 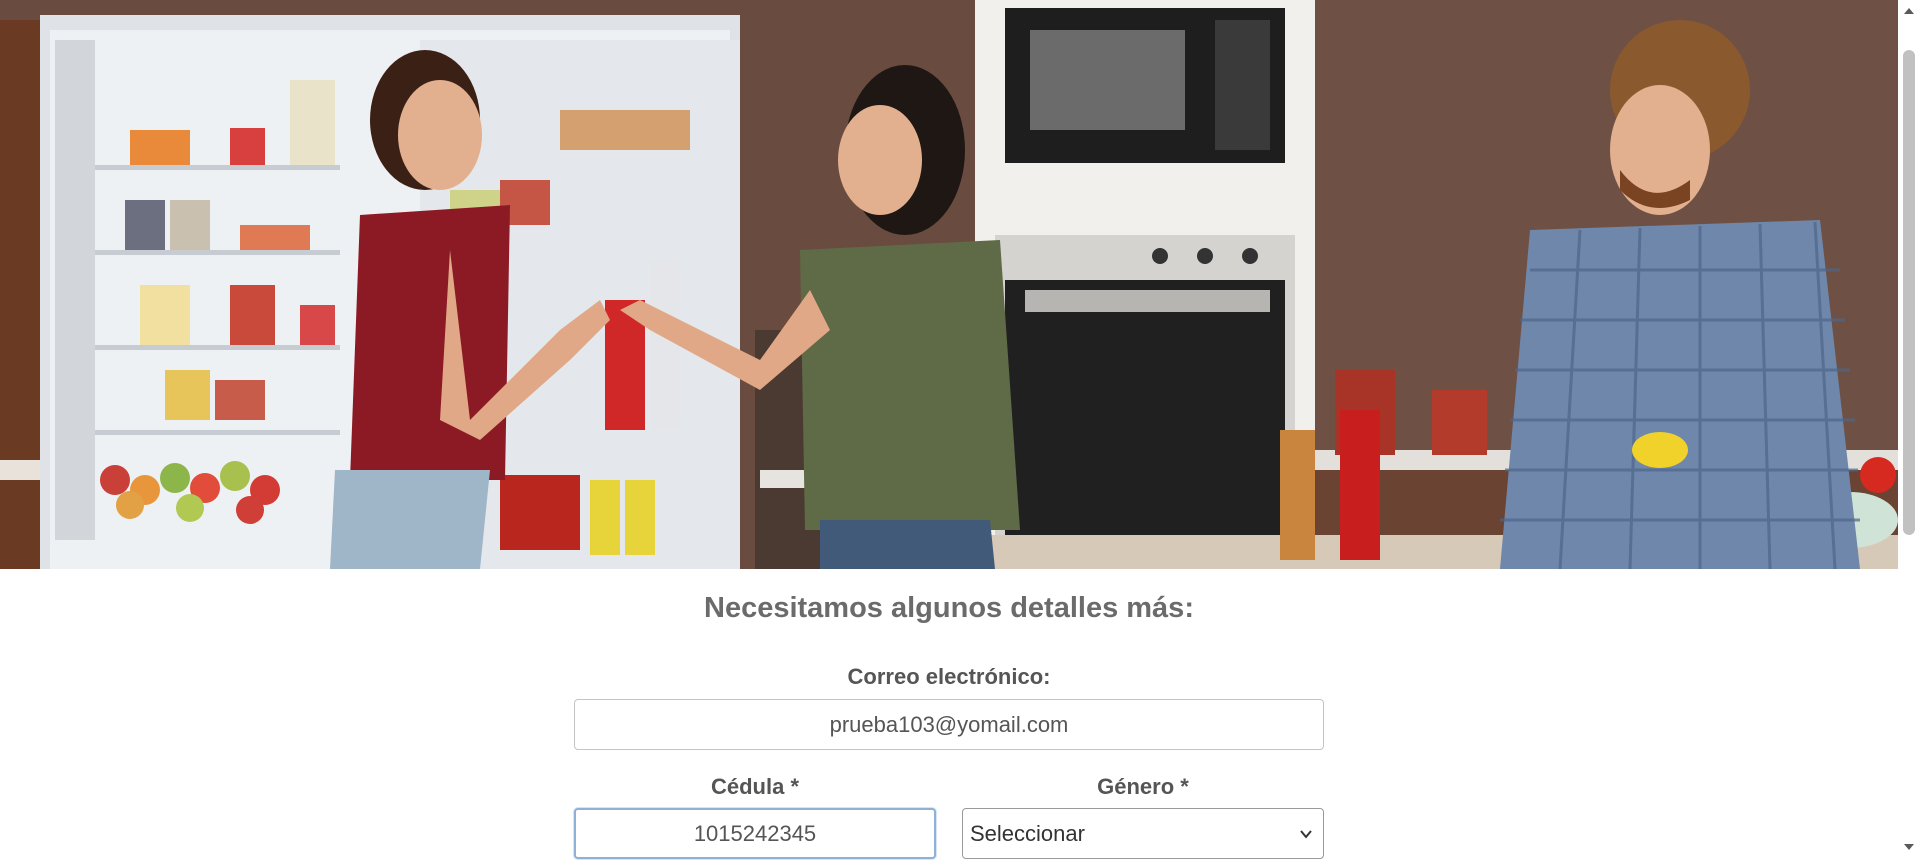 What do you see at coordinates (1306, 834) in the screenshot?
I see `chevron-down-icon` at bounding box center [1306, 834].